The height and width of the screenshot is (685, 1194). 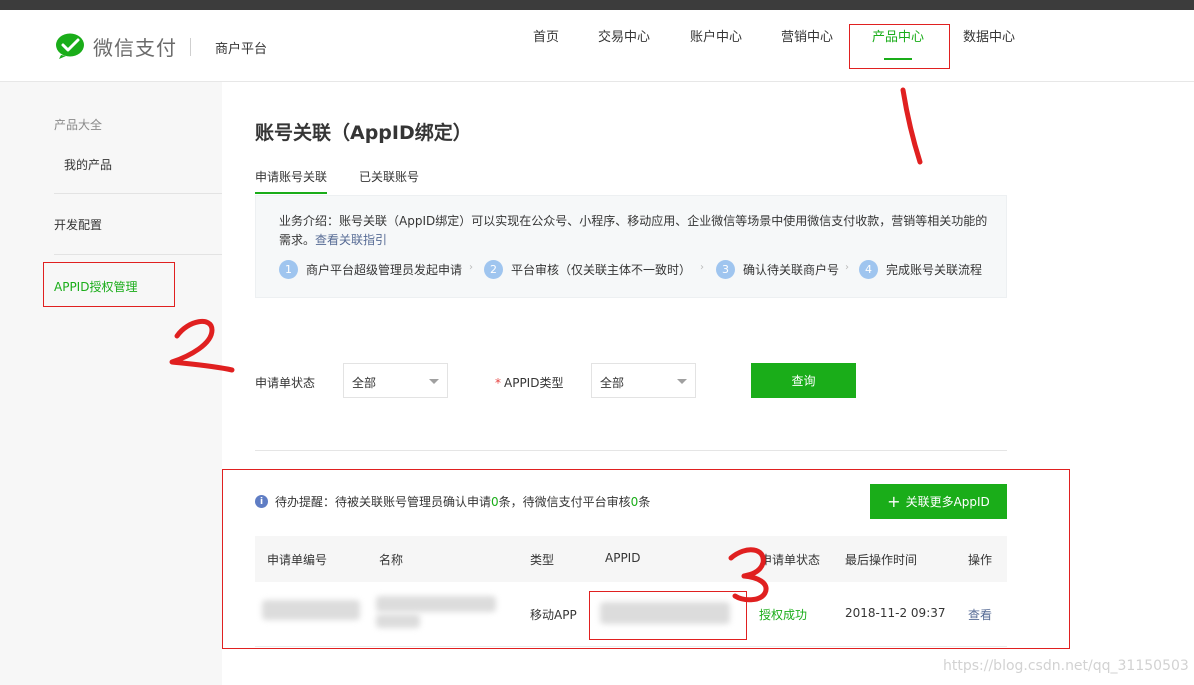 What do you see at coordinates (364, 383) in the screenshot?
I see `status-select-value: 全部` at bounding box center [364, 383].